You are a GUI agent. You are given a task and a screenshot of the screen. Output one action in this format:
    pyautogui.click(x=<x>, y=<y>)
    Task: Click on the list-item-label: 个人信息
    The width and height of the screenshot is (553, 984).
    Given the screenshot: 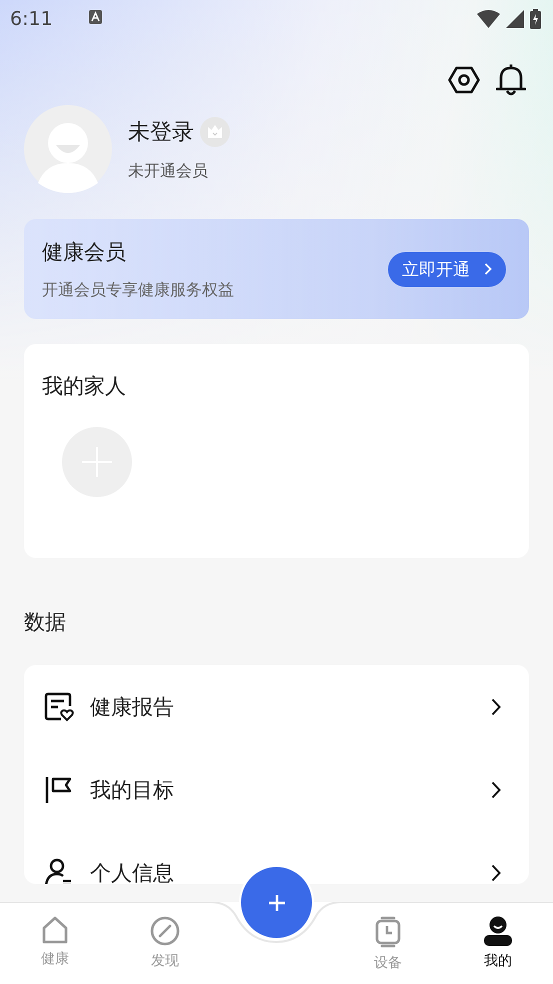 What is the action you would take?
    pyautogui.click(x=132, y=871)
    